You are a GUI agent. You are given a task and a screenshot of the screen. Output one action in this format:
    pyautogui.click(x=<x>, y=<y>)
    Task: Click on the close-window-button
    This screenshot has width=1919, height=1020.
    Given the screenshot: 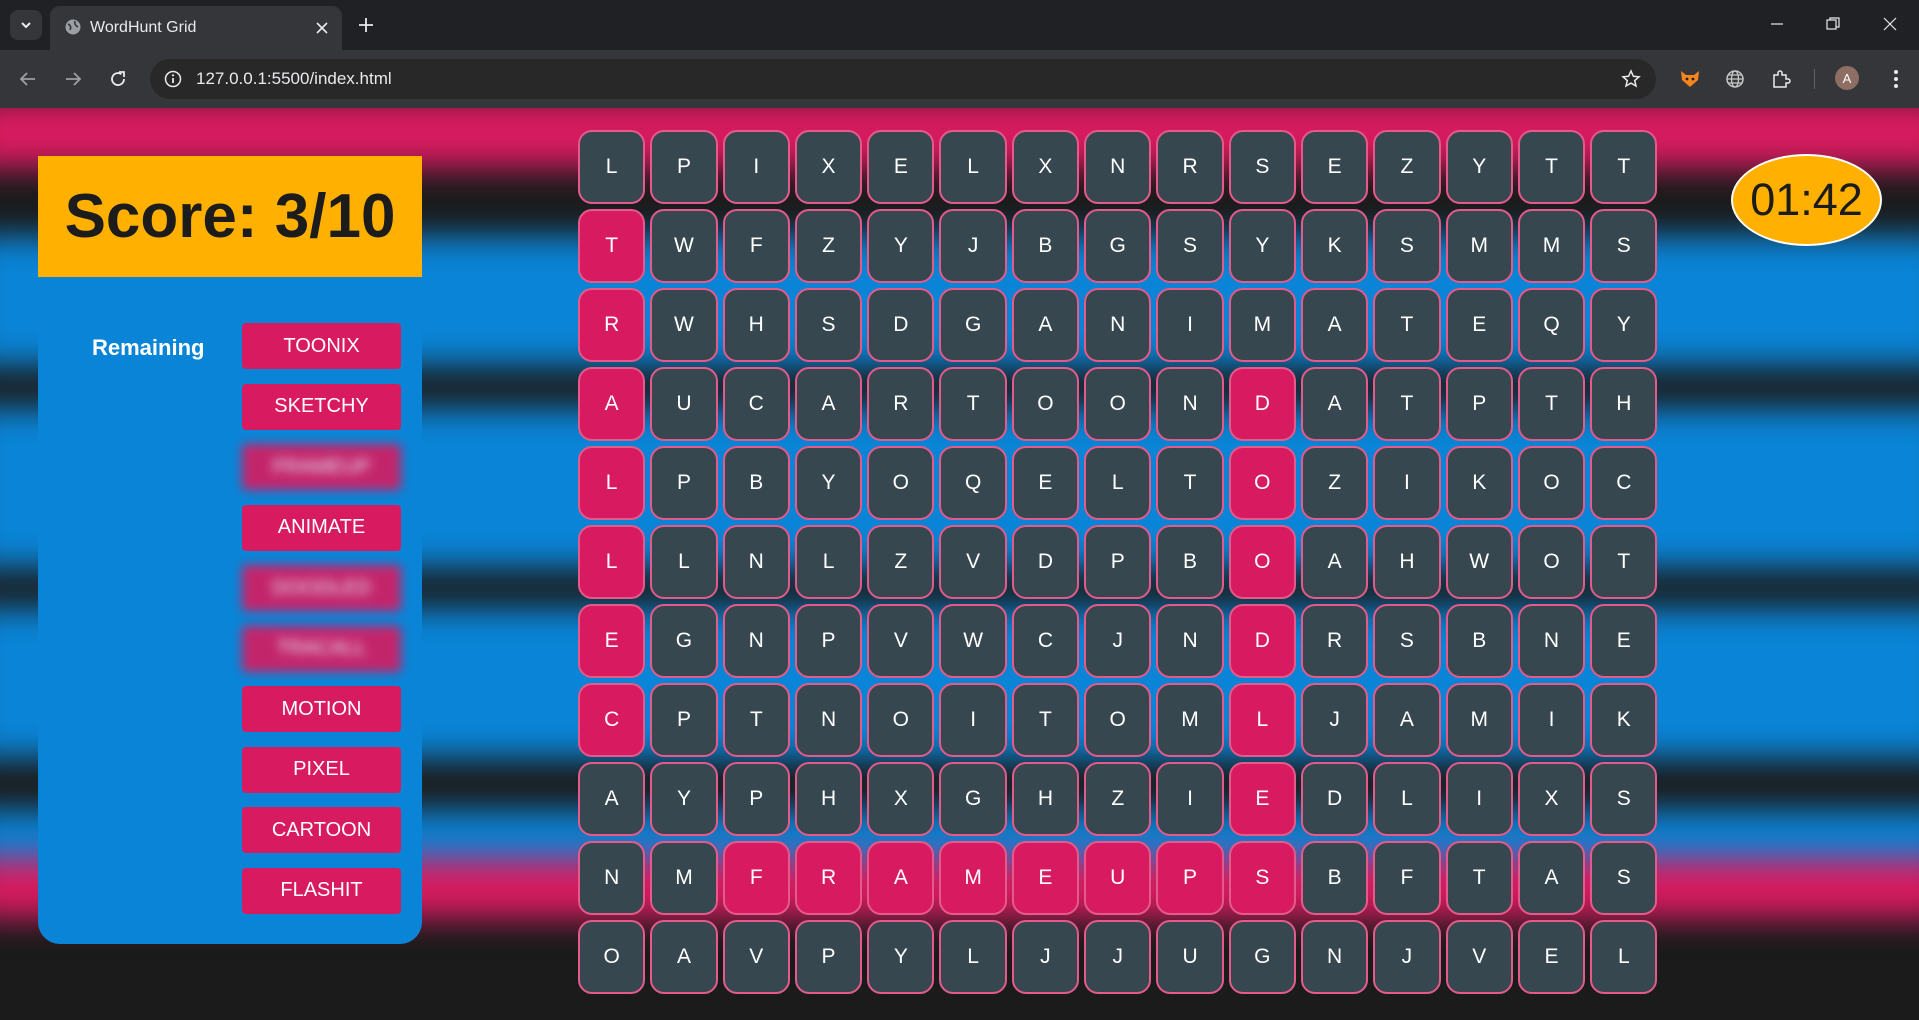 What is the action you would take?
    pyautogui.click(x=1890, y=24)
    